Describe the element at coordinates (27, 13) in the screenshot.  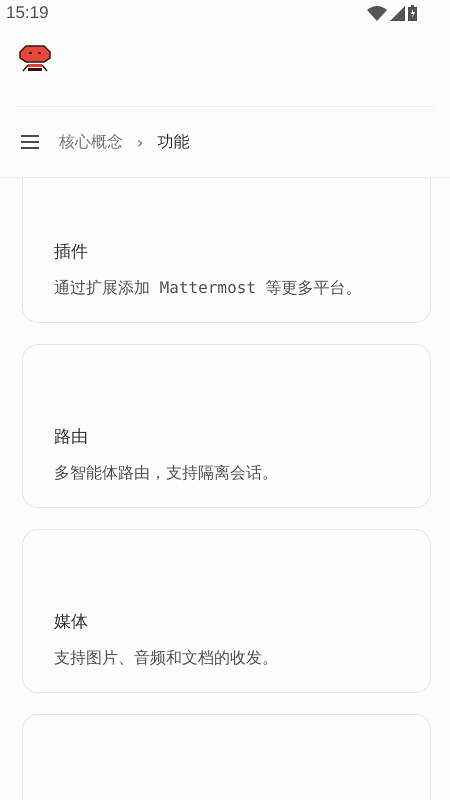
I see `status-time: 15:19` at that location.